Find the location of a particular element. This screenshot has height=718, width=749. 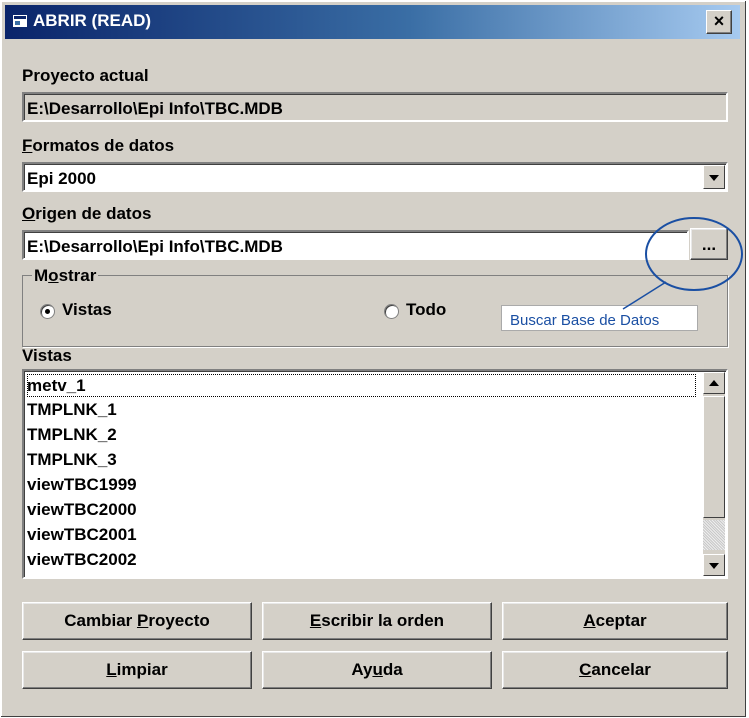

radio-todo is located at coordinates (391, 311).